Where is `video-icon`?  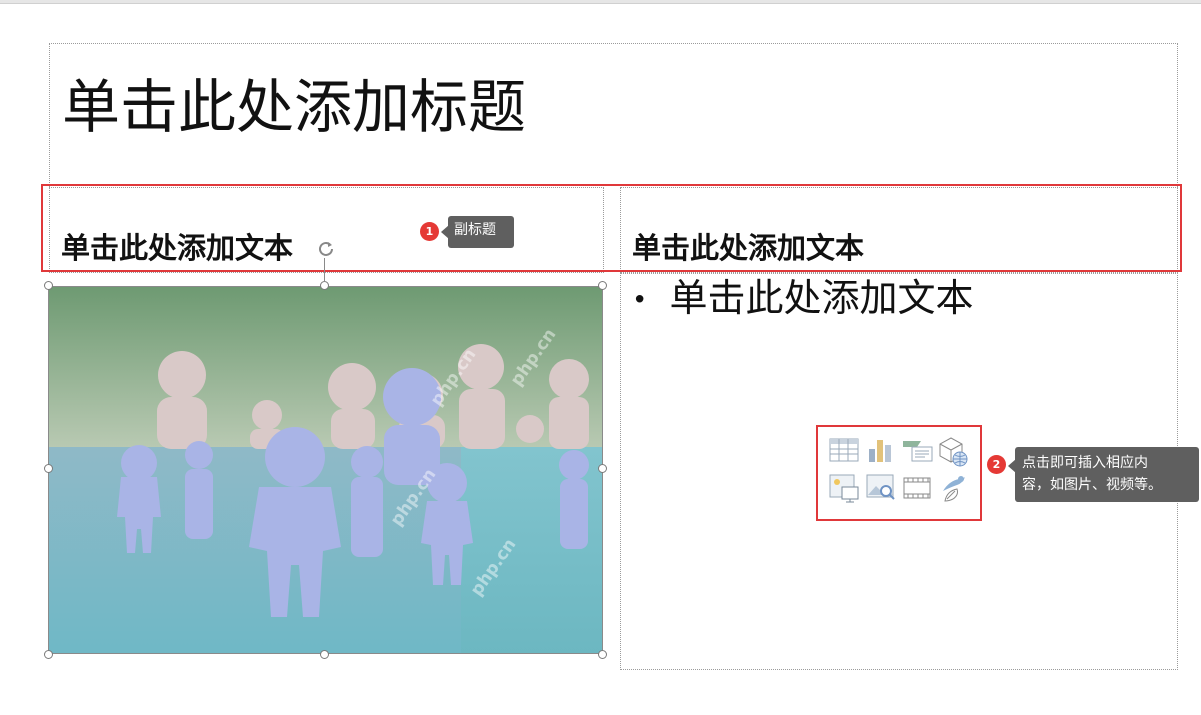 video-icon is located at coordinates (918, 488).